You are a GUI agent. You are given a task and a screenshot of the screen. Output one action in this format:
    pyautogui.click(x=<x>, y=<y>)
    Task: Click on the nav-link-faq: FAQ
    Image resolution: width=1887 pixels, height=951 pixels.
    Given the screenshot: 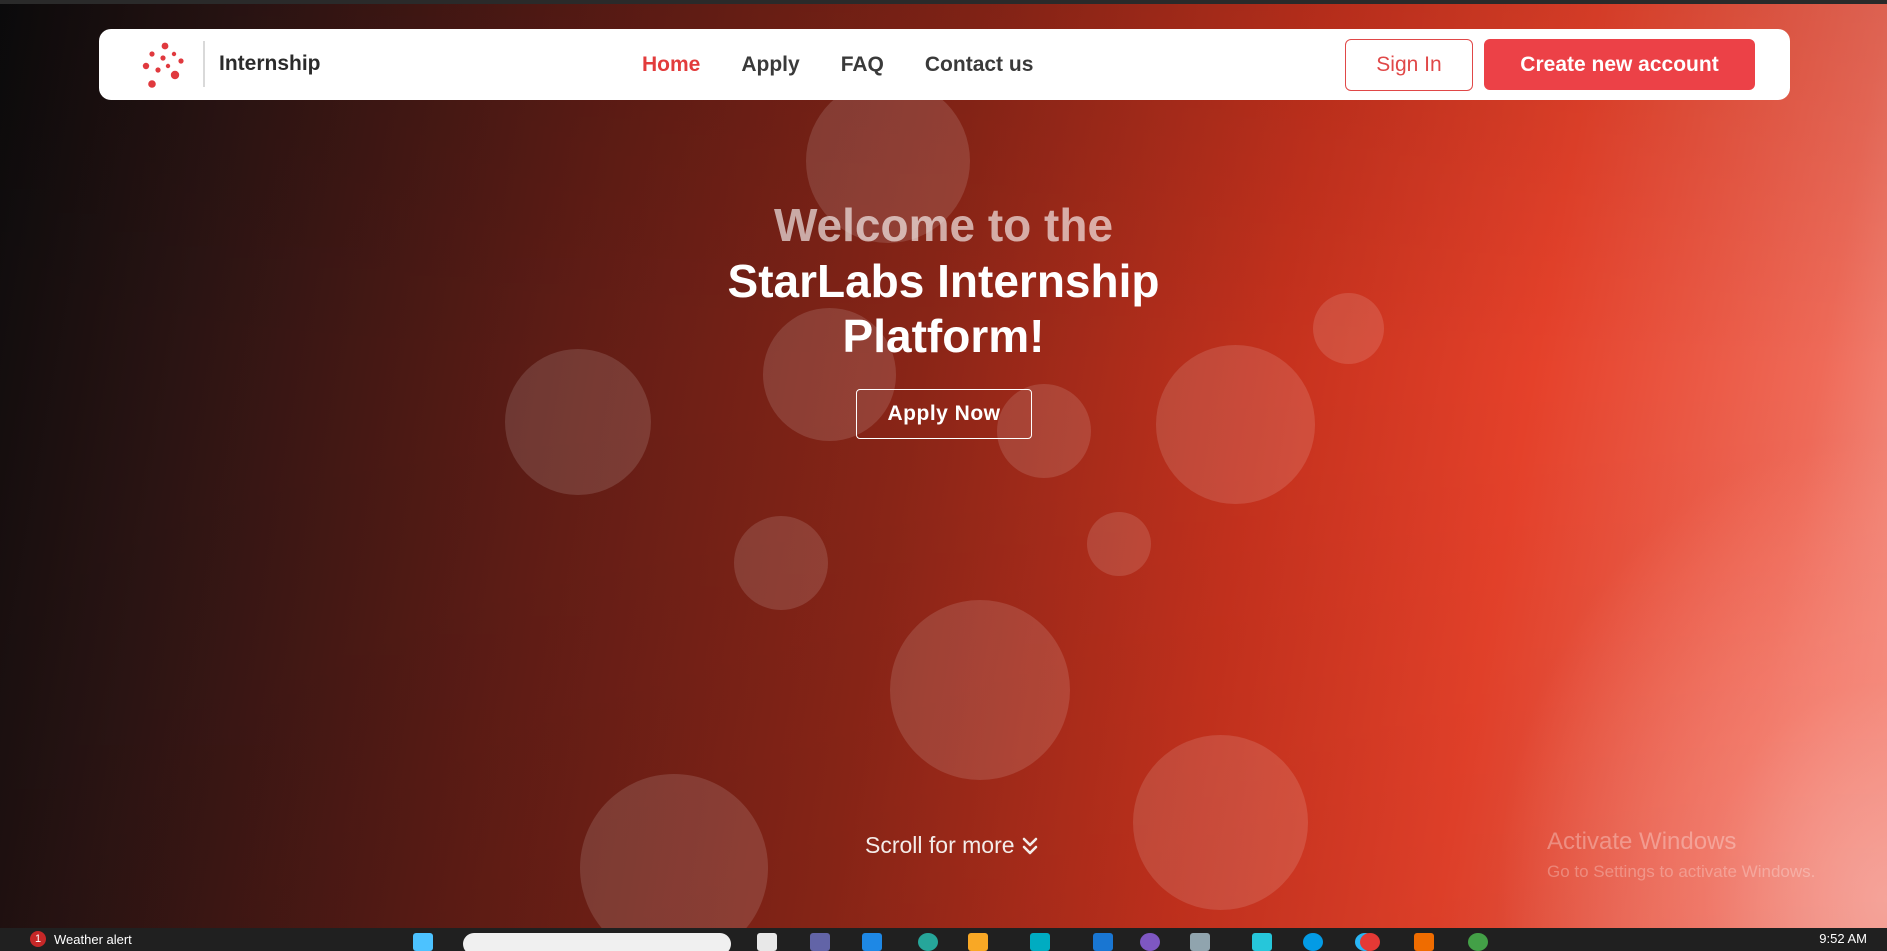 What is the action you would take?
    pyautogui.click(x=862, y=65)
    